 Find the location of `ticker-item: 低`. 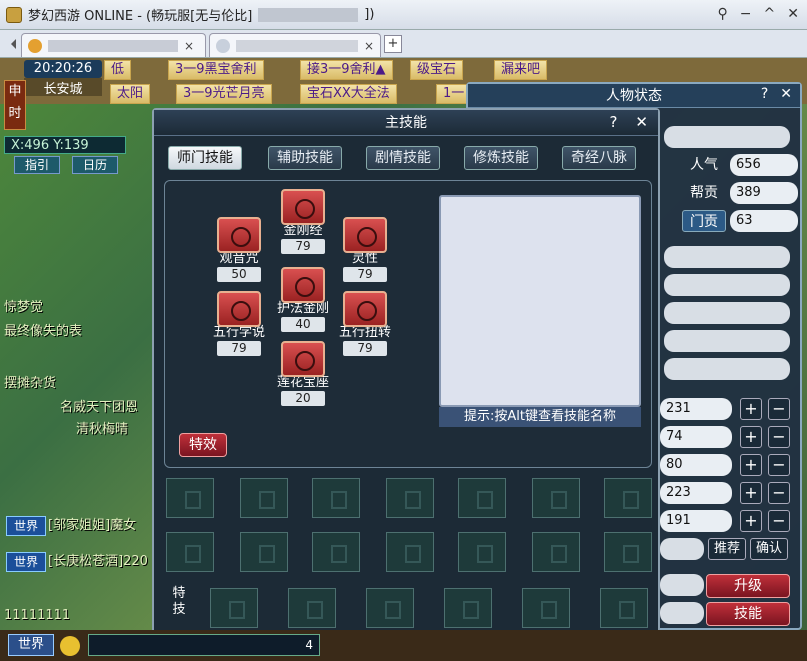

ticker-item: 低 is located at coordinates (118, 70).